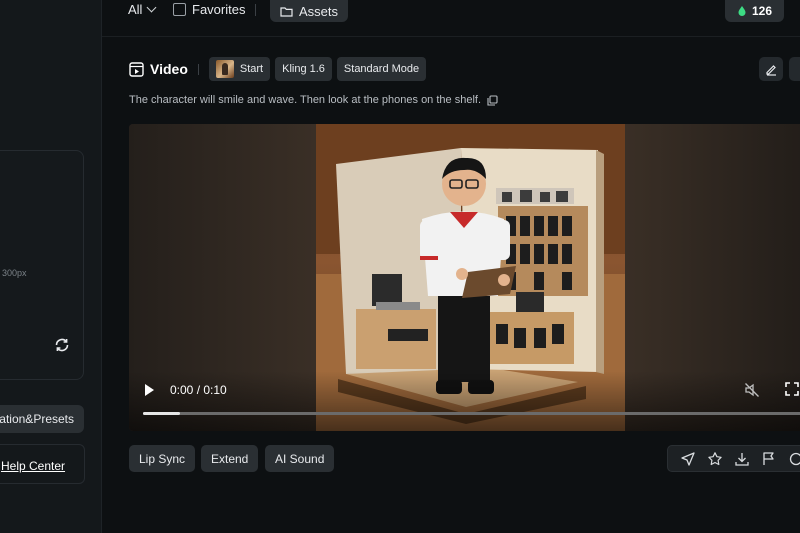  Describe the element at coordinates (37, 419) in the screenshot. I see `presets-label: Generation&Presets` at that location.